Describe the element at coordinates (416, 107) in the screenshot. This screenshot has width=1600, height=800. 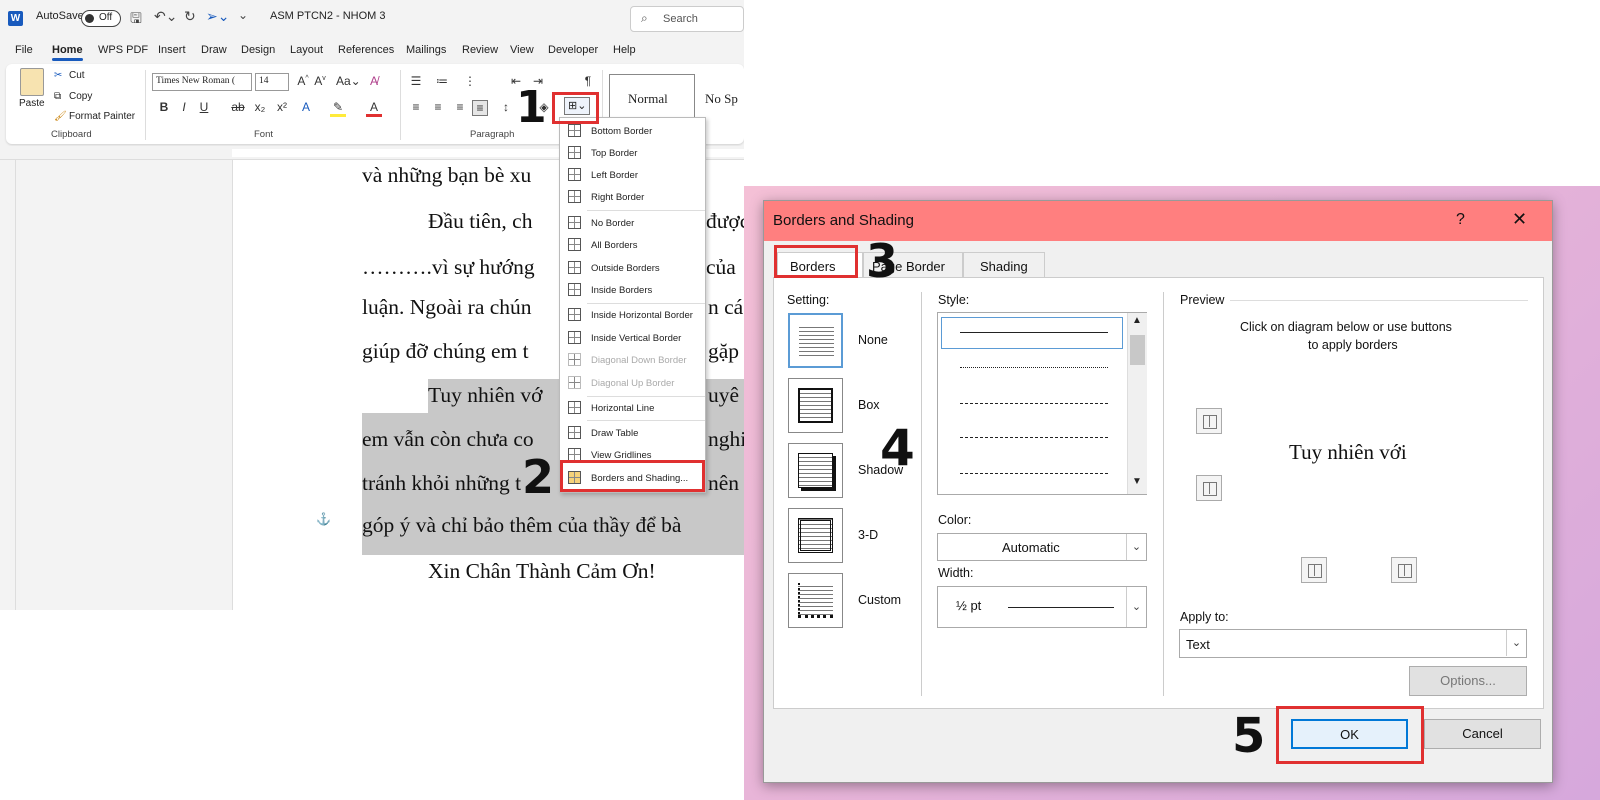
I see `align-left-icon: ≡` at that location.